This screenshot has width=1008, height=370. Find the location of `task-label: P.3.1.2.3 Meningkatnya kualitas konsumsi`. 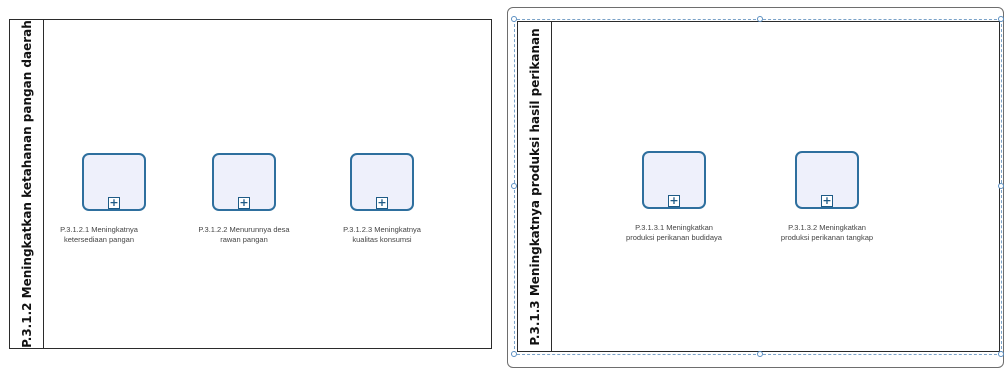

task-label: P.3.1.2.3 Meningkatnya kualitas konsumsi is located at coordinates (382, 234).